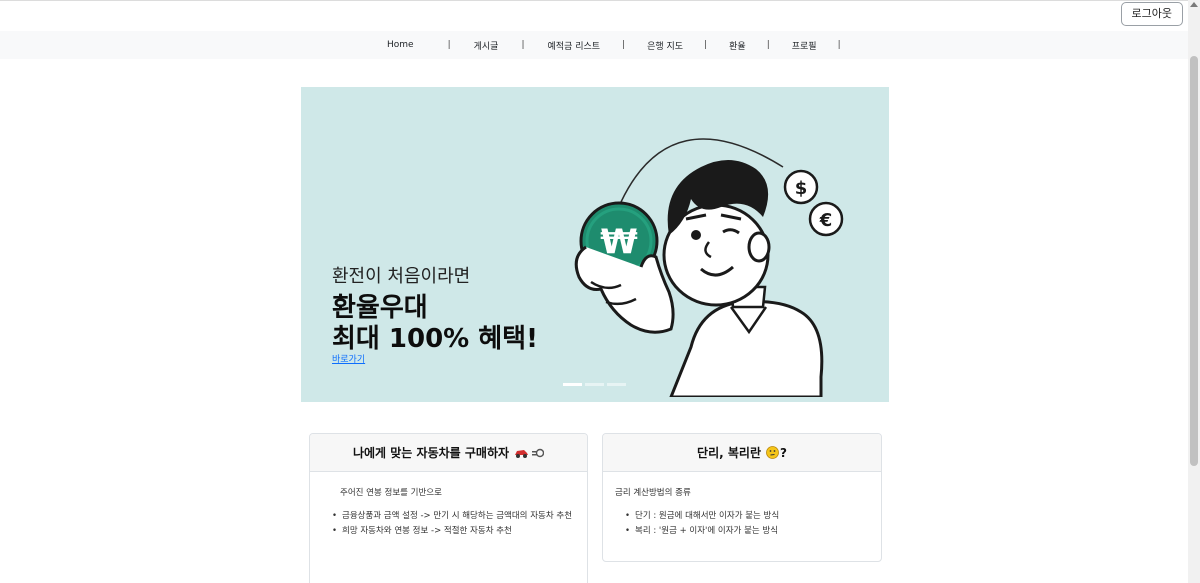  I want to click on nav-link-exchange: 환율, so click(737, 45).